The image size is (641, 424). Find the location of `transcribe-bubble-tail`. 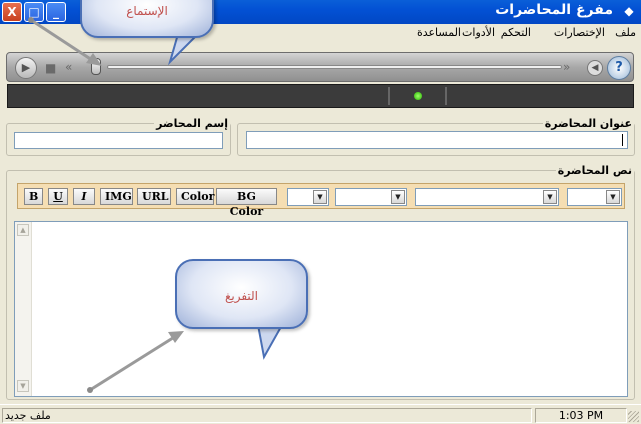

transcribe-bubble-tail is located at coordinates (270, 342).